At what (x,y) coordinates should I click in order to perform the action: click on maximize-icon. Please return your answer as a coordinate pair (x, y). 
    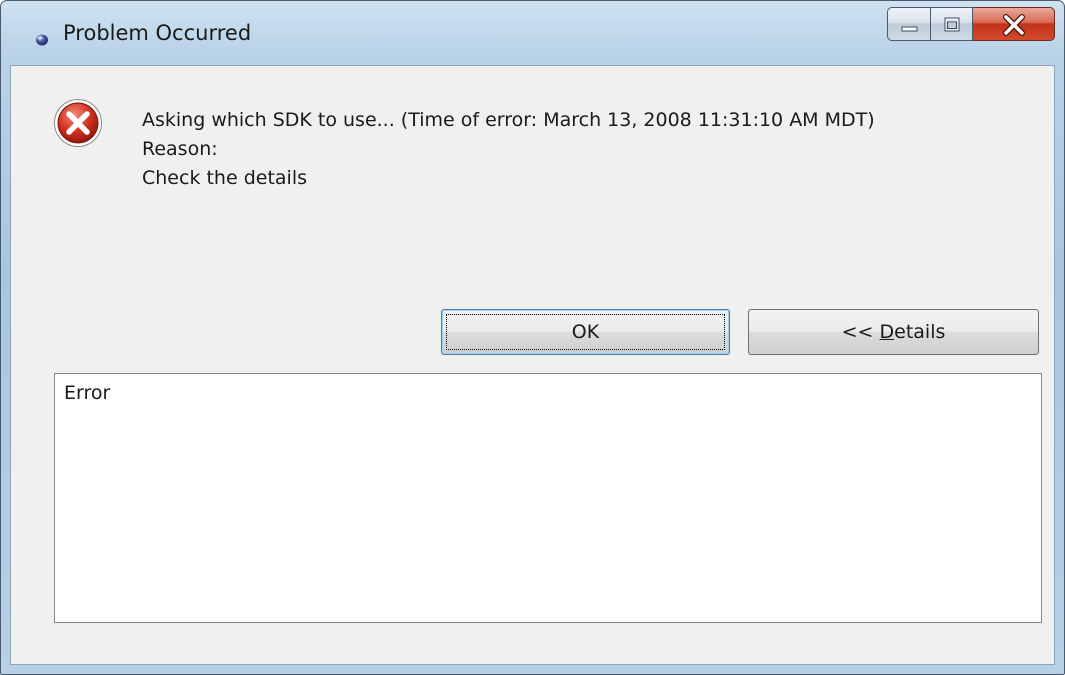
    Looking at the image, I should click on (952, 24).